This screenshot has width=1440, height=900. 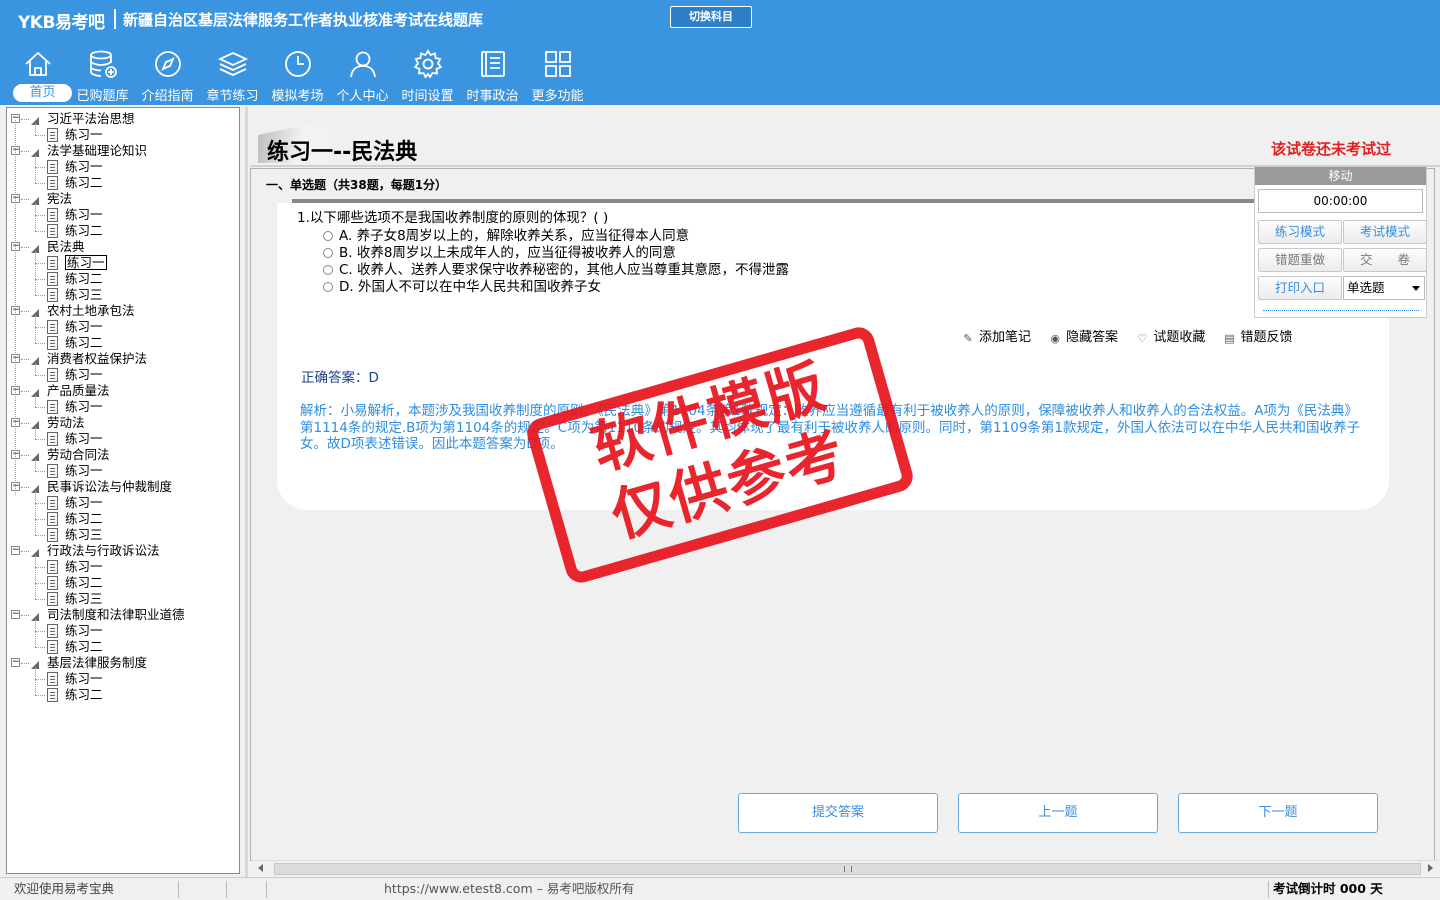 I want to click on tree-node: − 农村土地承包法, so click(x=122, y=311).